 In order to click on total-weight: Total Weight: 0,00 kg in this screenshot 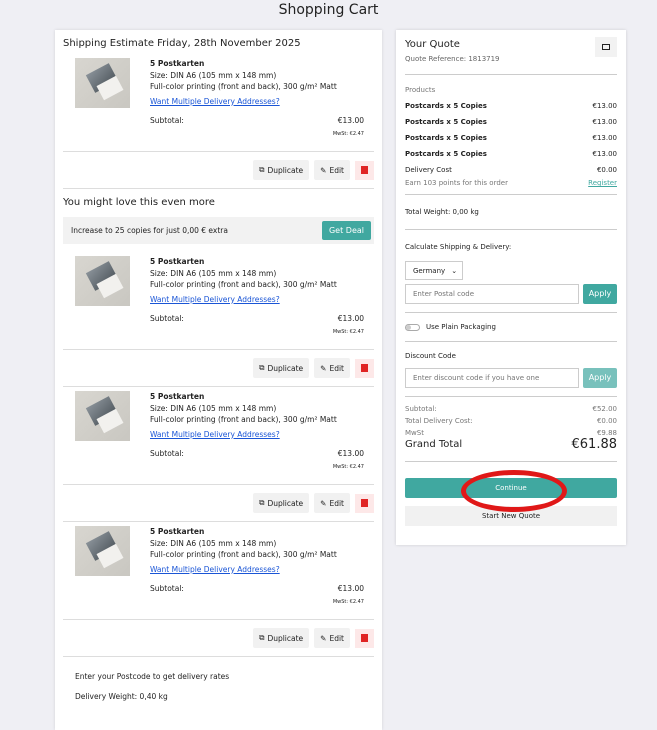, I will do `click(442, 212)`.